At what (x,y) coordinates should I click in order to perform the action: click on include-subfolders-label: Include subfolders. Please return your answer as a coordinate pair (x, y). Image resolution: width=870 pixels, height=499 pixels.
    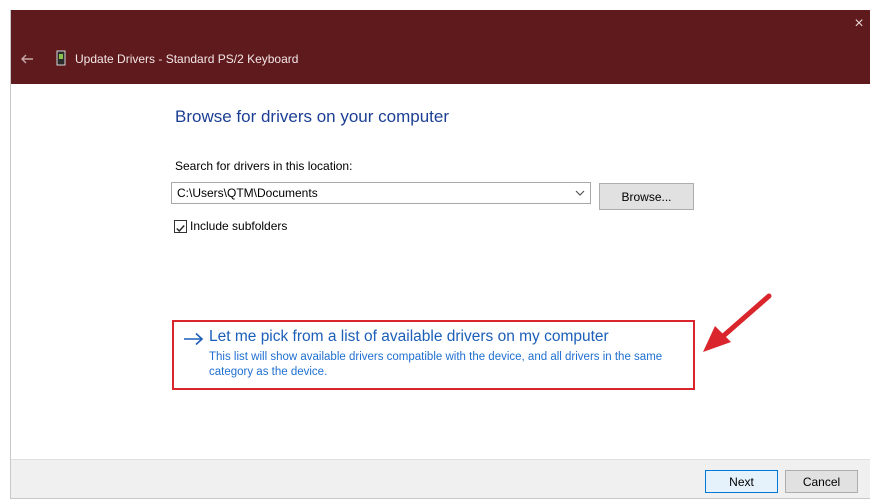
    Looking at the image, I should click on (238, 226).